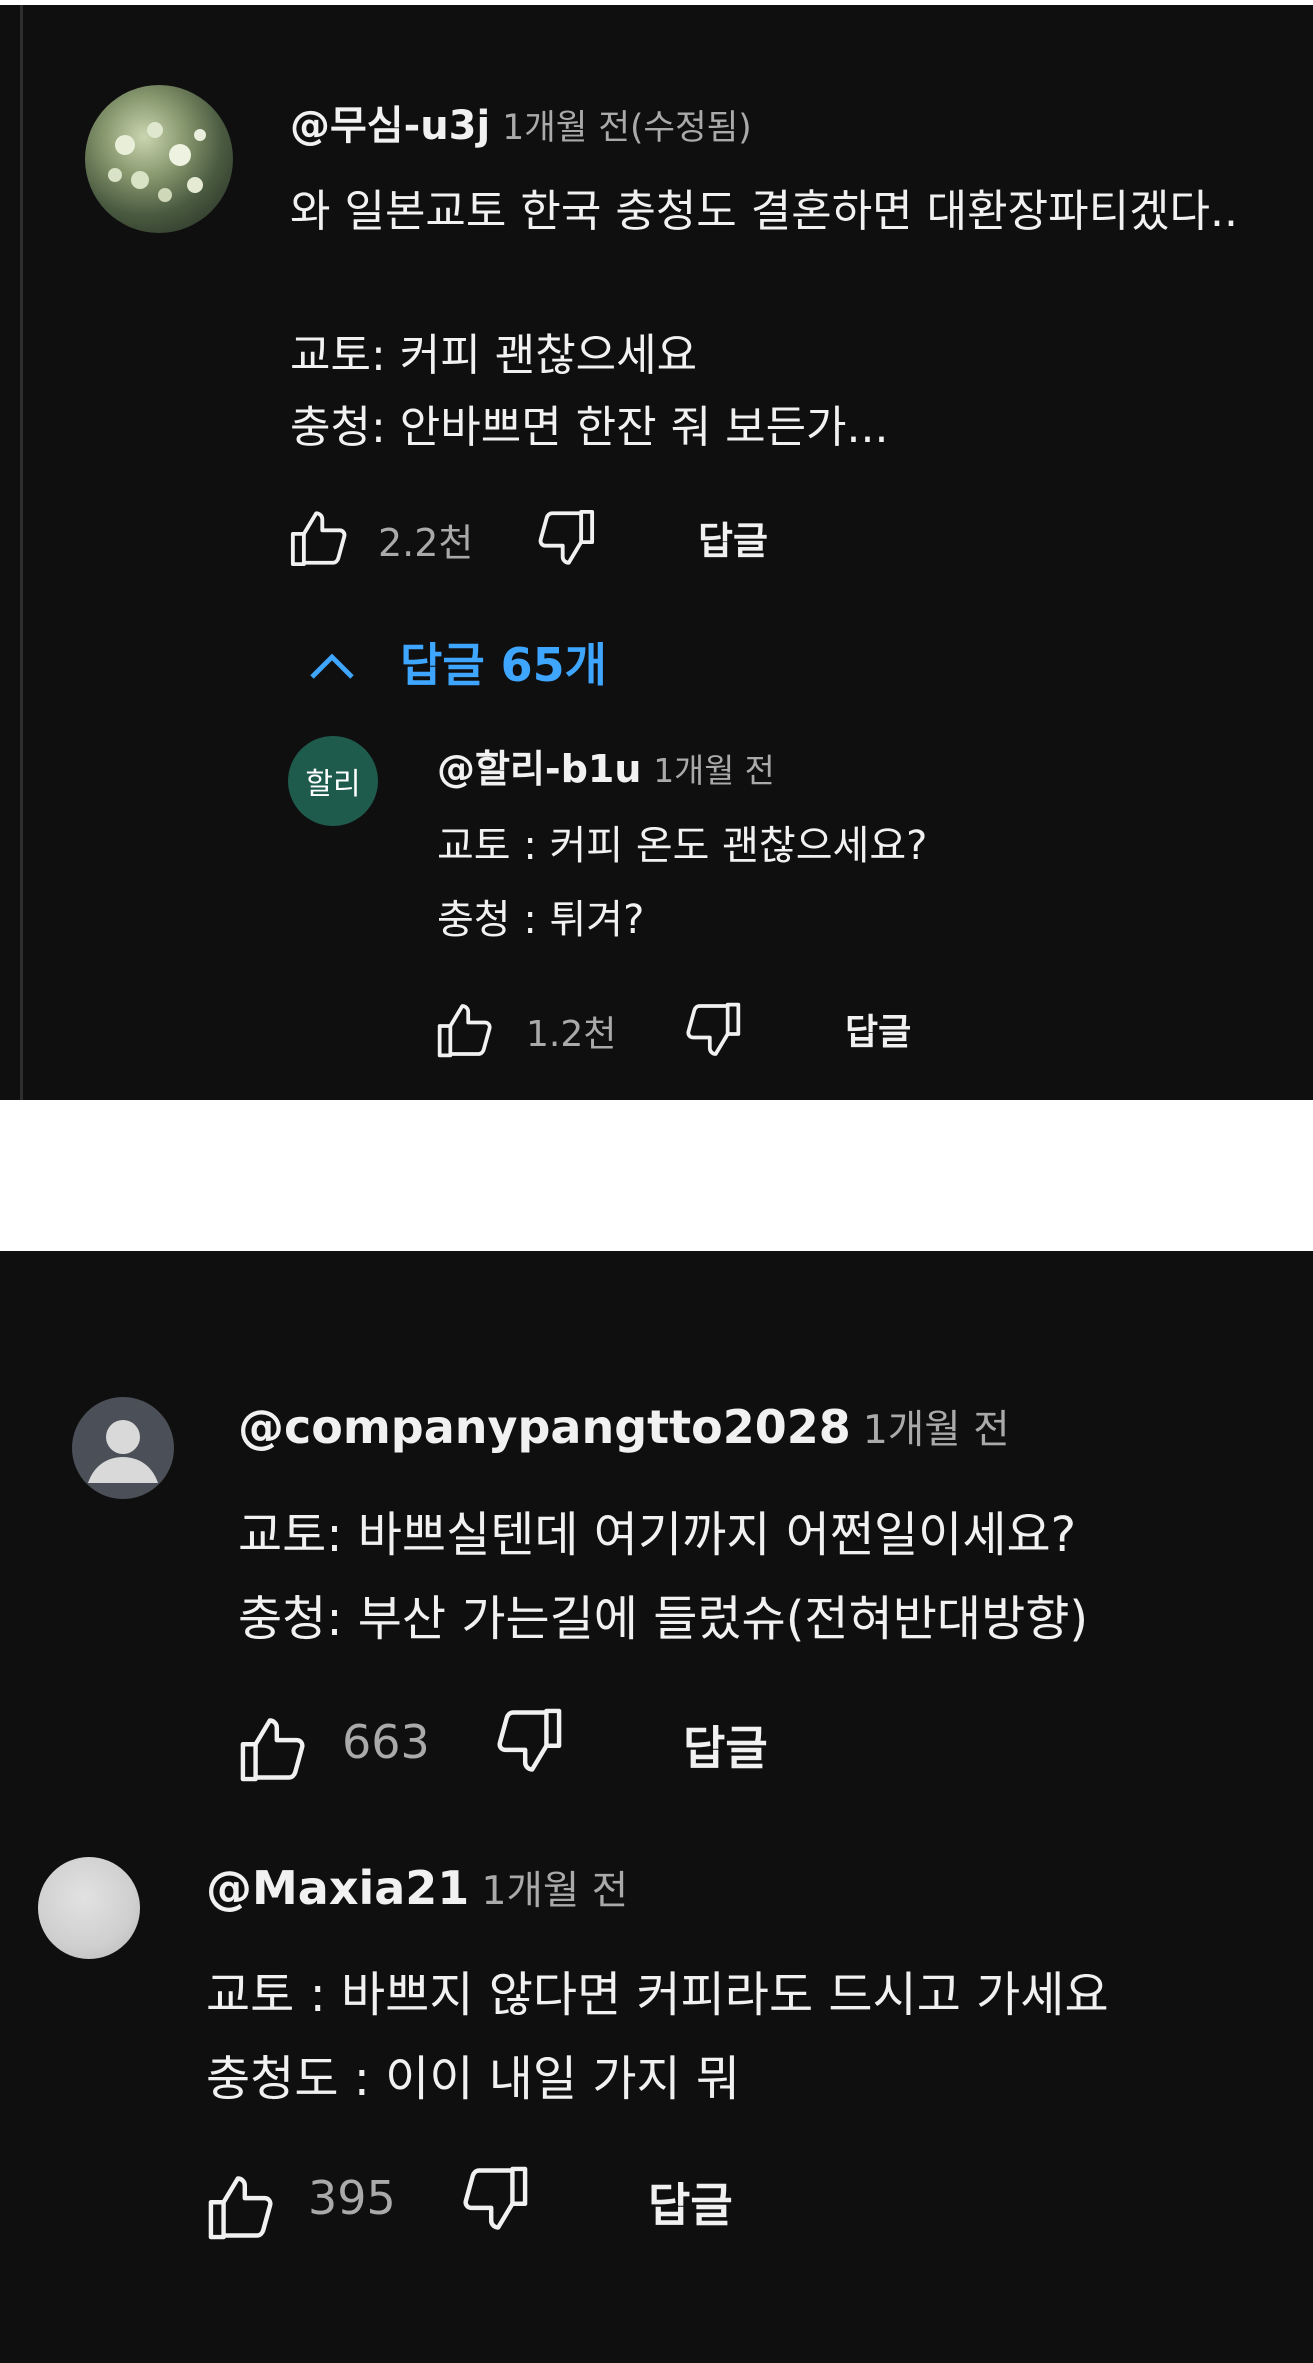  What do you see at coordinates (21, 552) in the screenshot?
I see `thread-rail` at bounding box center [21, 552].